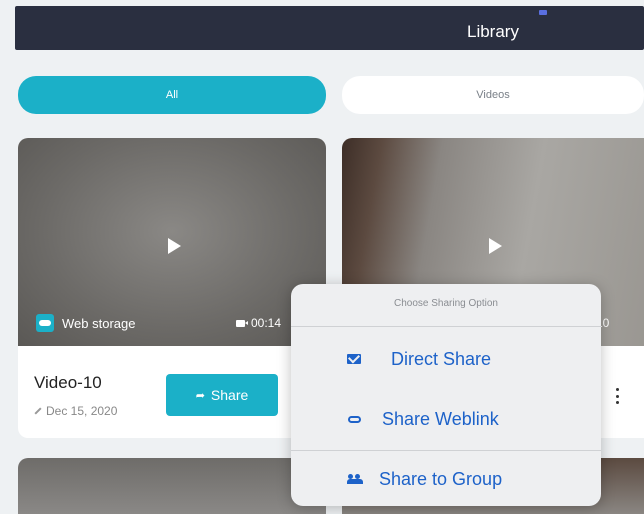 Image resolution: width=644 pixels, height=514 pixels. What do you see at coordinates (45, 323) in the screenshot?
I see `cloud-icon` at bounding box center [45, 323].